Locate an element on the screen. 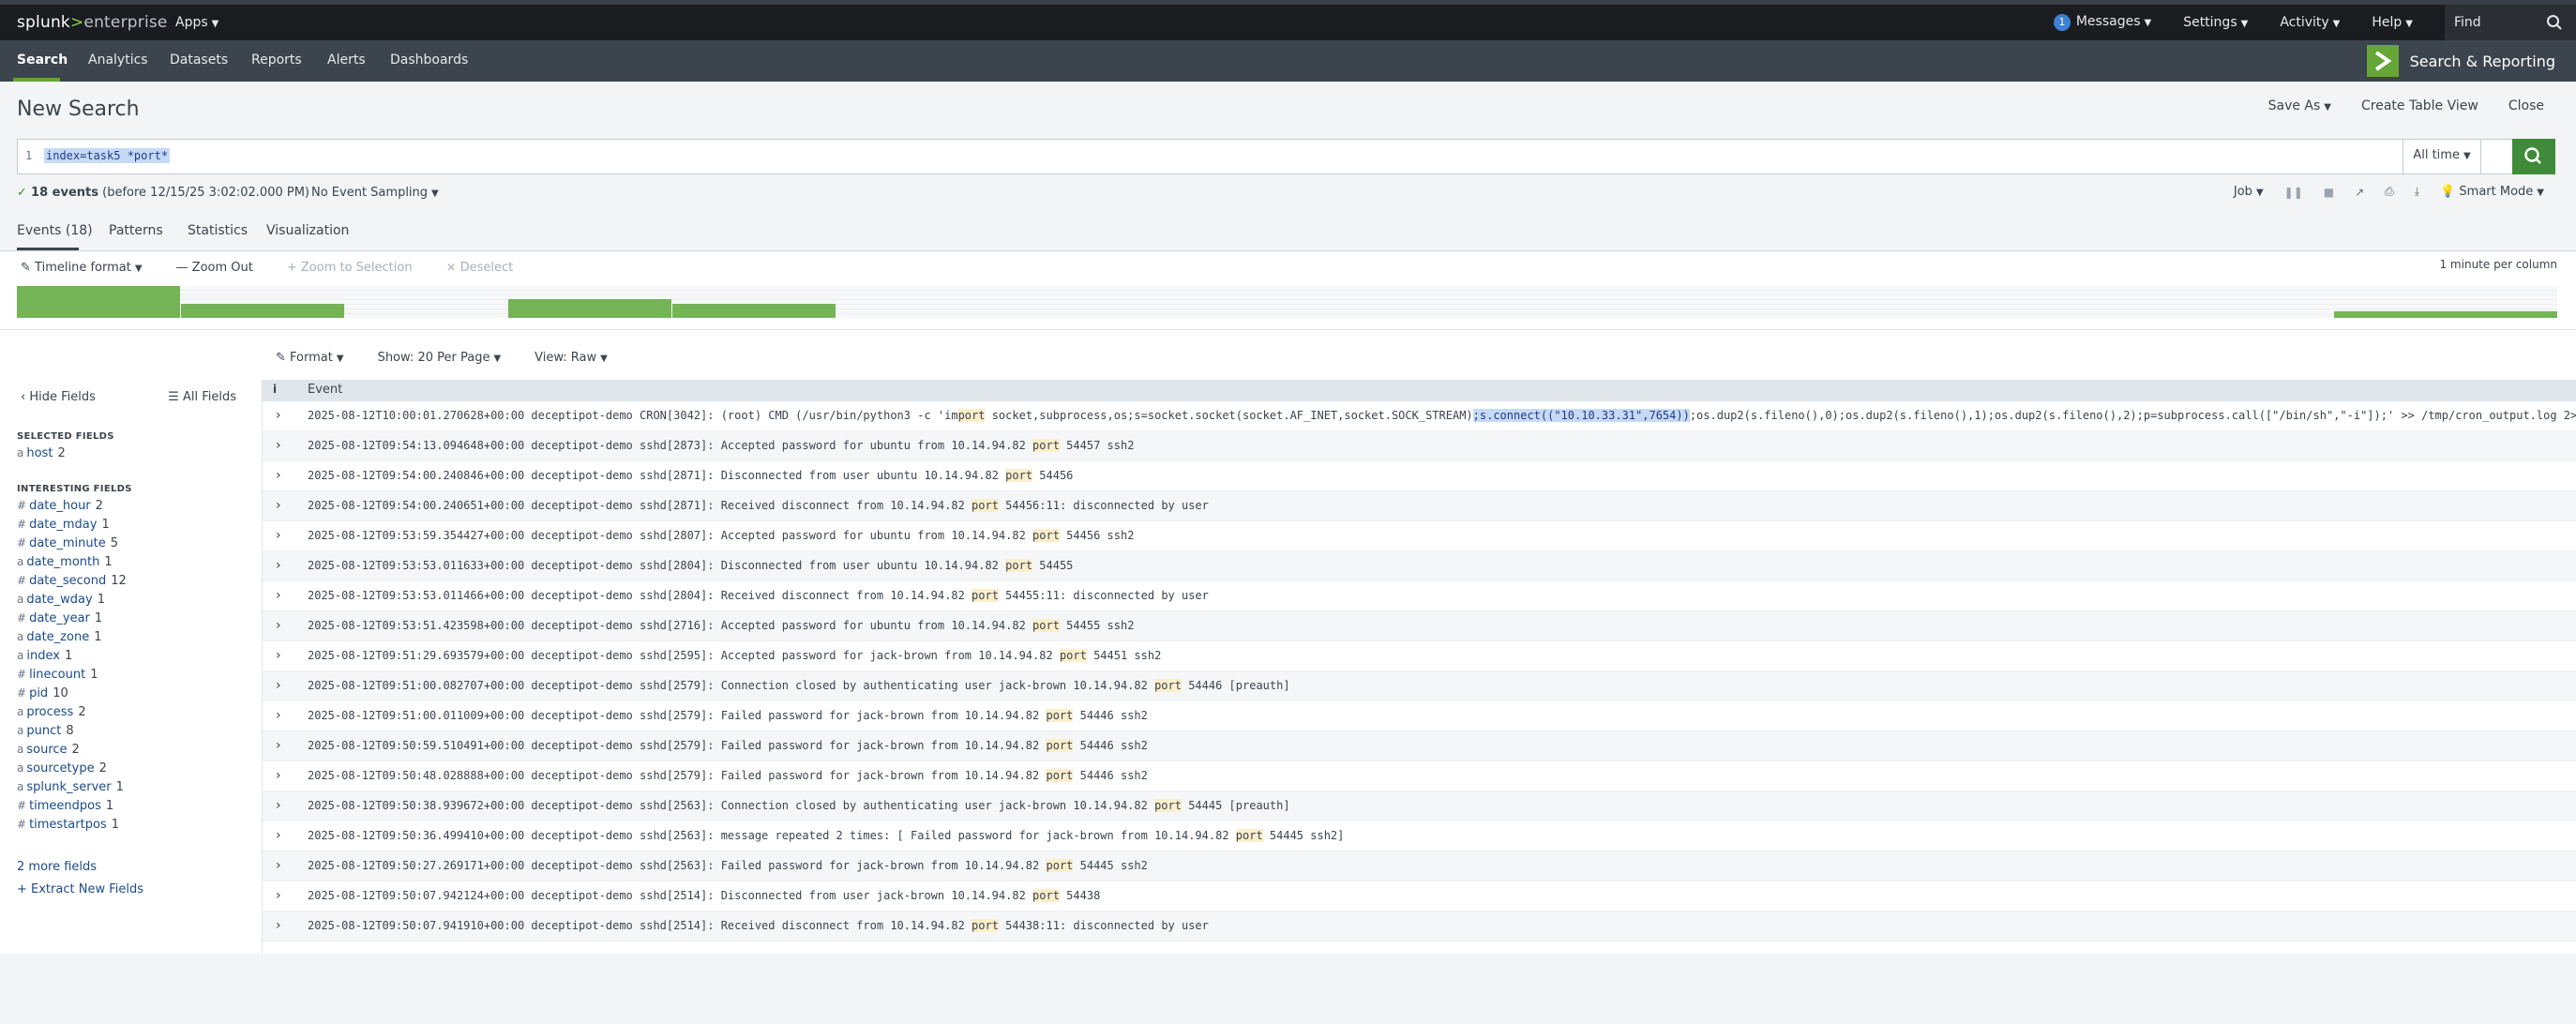 This screenshot has width=2576, height=1024. zoom-out-button: — Zoom Out is located at coordinates (214, 268).